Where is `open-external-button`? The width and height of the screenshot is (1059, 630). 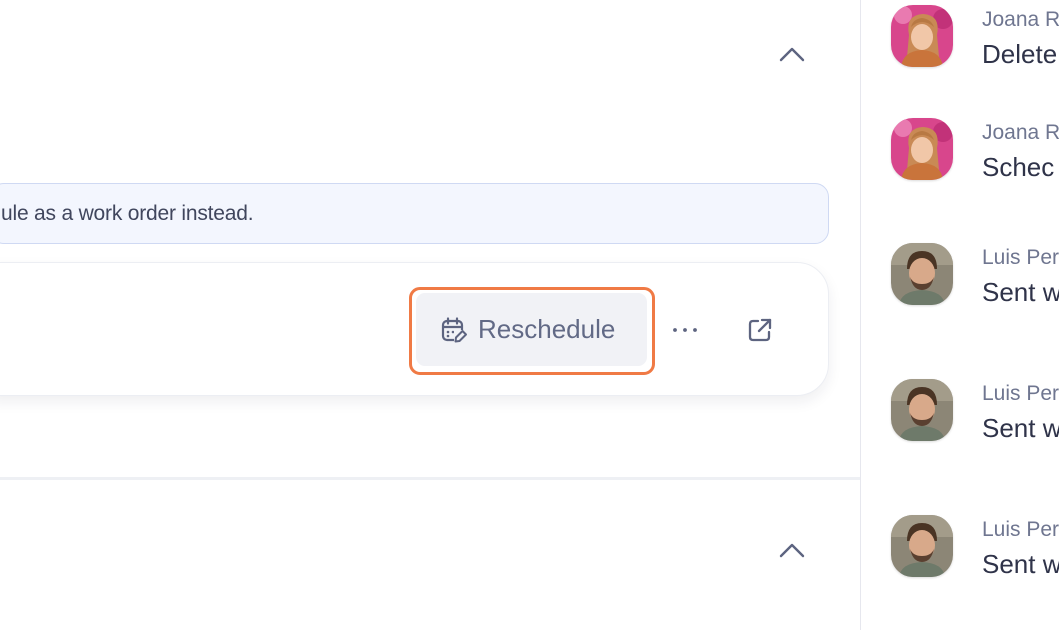 open-external-button is located at coordinates (760, 330).